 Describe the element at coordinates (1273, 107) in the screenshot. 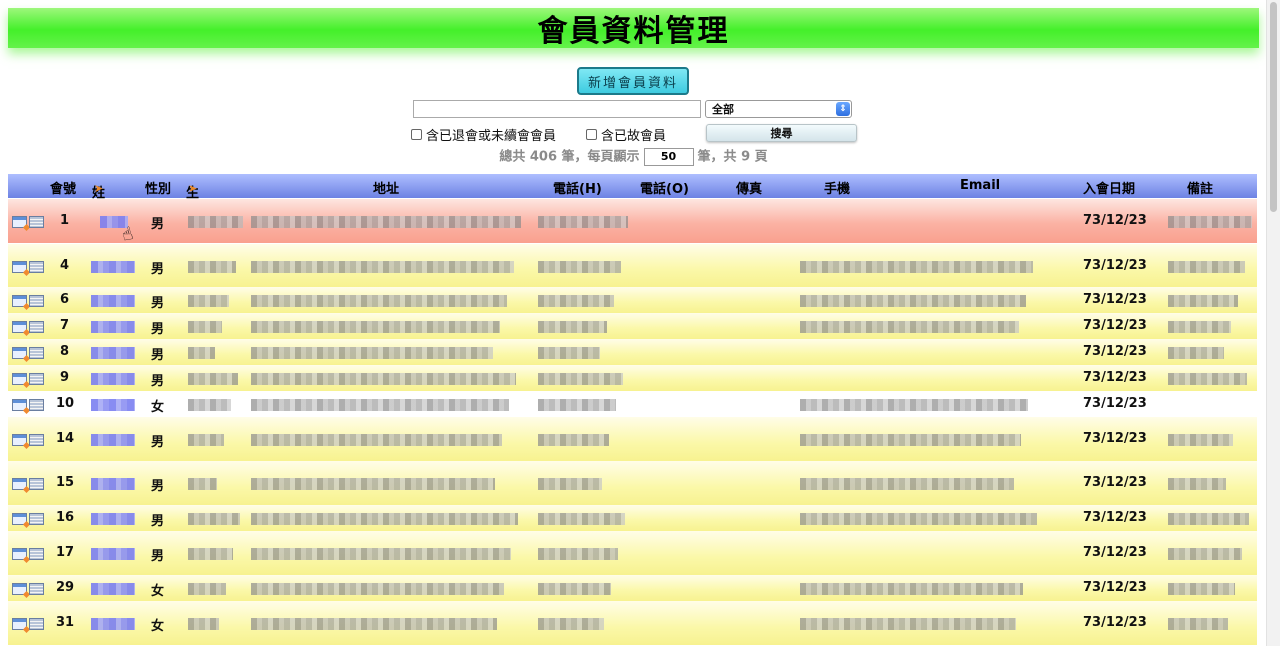

I see `scrollbar-thumb` at that location.